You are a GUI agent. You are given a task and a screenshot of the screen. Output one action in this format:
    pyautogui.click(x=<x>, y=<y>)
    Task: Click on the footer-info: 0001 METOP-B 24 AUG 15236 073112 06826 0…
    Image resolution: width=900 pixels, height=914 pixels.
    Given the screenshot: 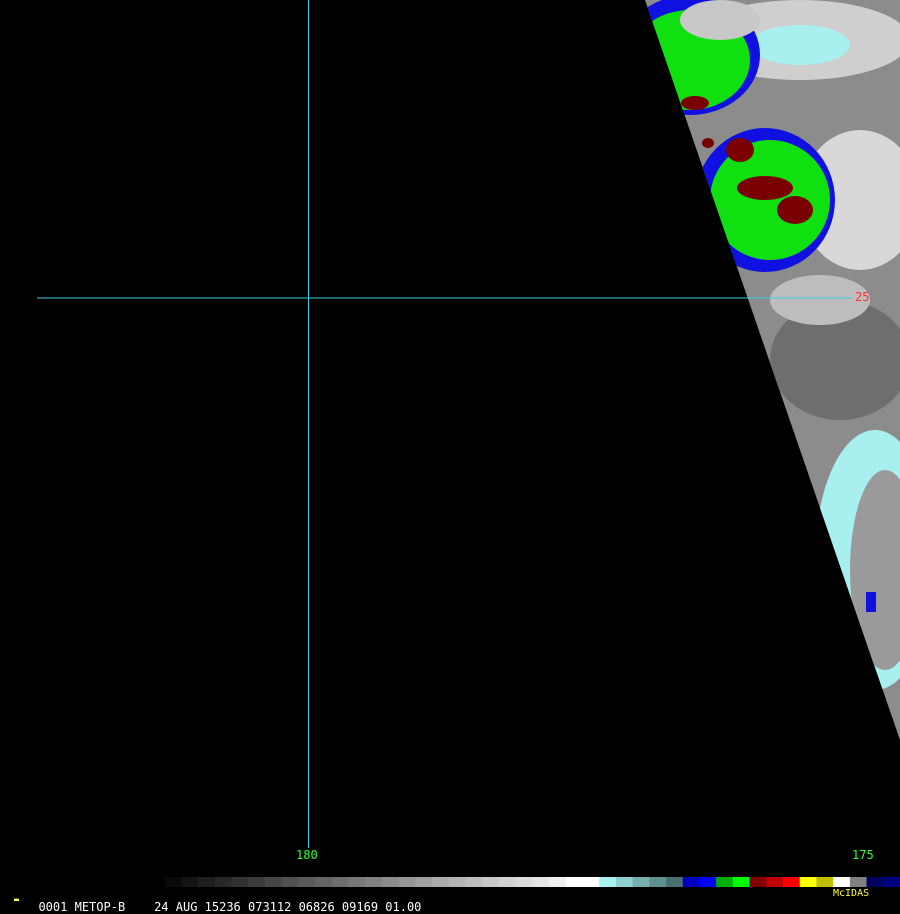 What is the action you would take?
    pyautogui.click(x=222, y=900)
    